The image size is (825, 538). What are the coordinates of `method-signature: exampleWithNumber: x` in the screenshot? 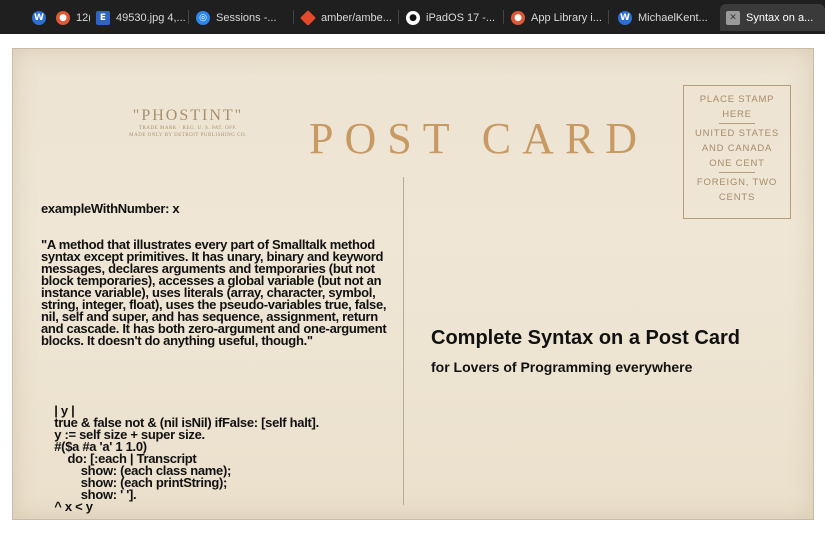 It's located at (110, 208).